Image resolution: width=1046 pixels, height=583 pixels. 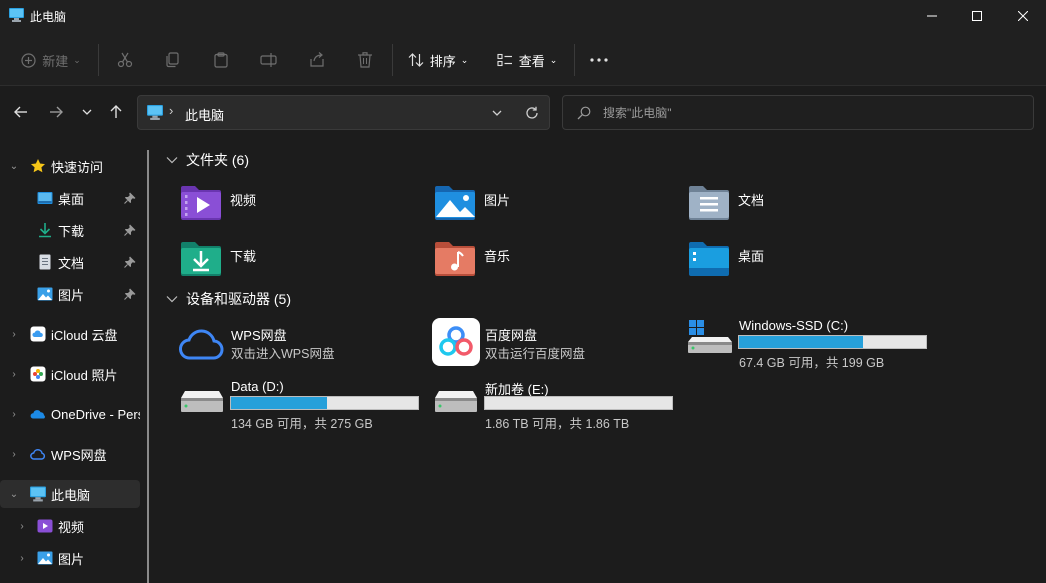 I want to click on star-icon, so click(x=38, y=166).